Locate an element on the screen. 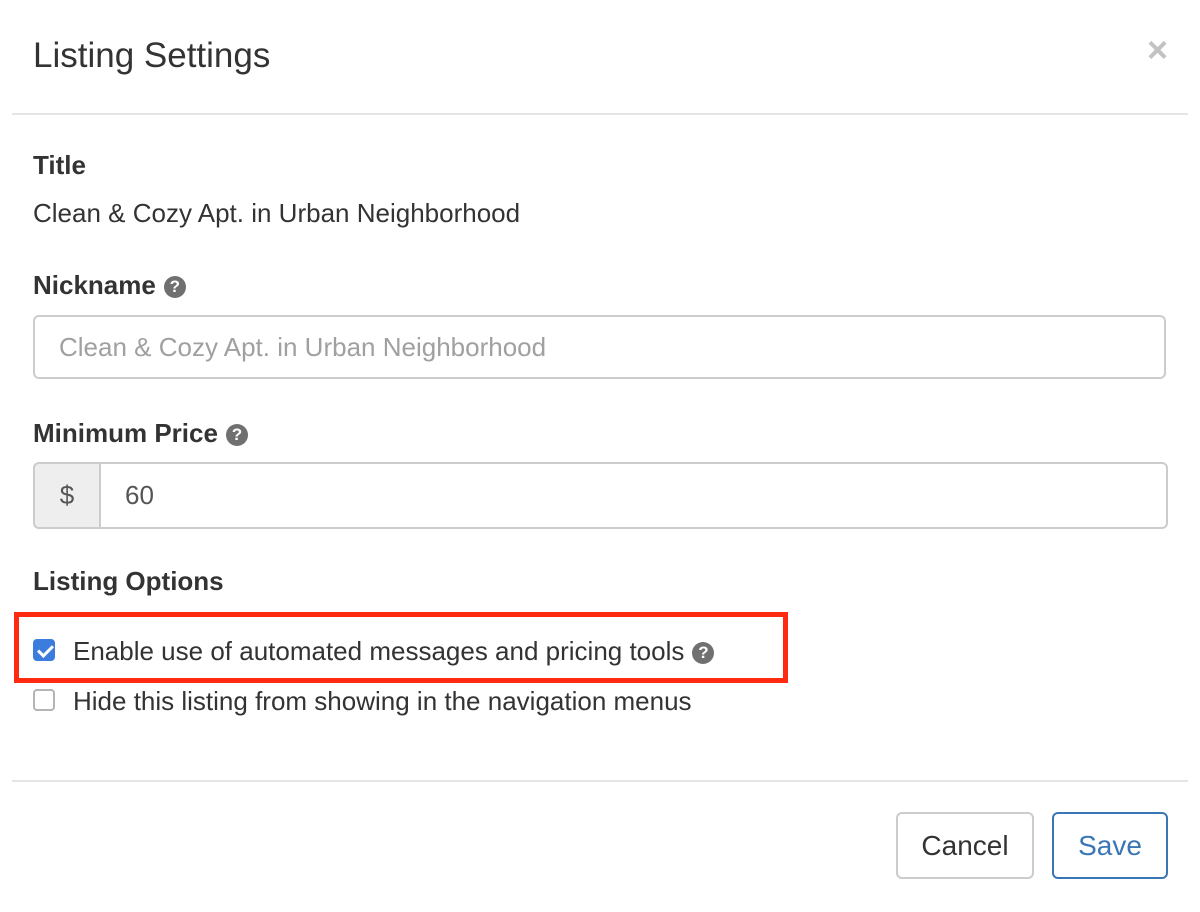  title-label: Title is located at coordinates (59, 165).